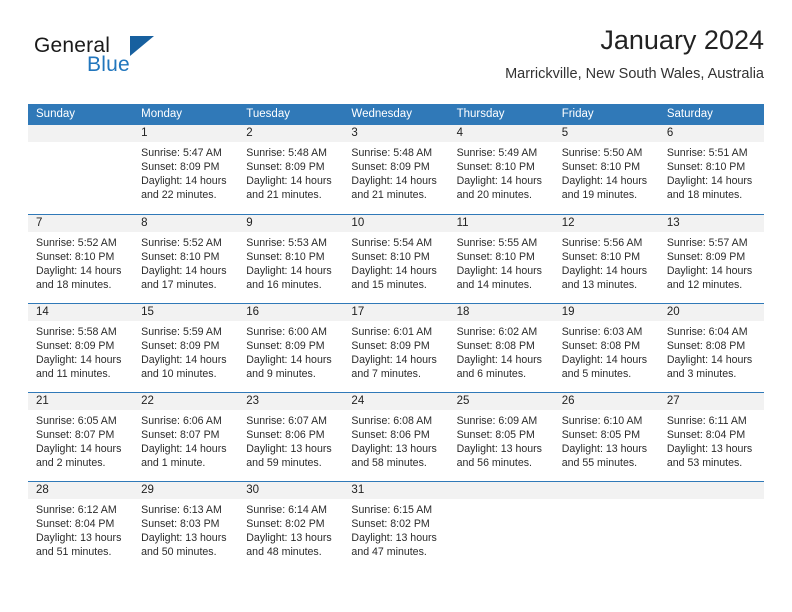  I want to click on sunrise-text: Sunrise: 5:56 AM, so click(602, 243).